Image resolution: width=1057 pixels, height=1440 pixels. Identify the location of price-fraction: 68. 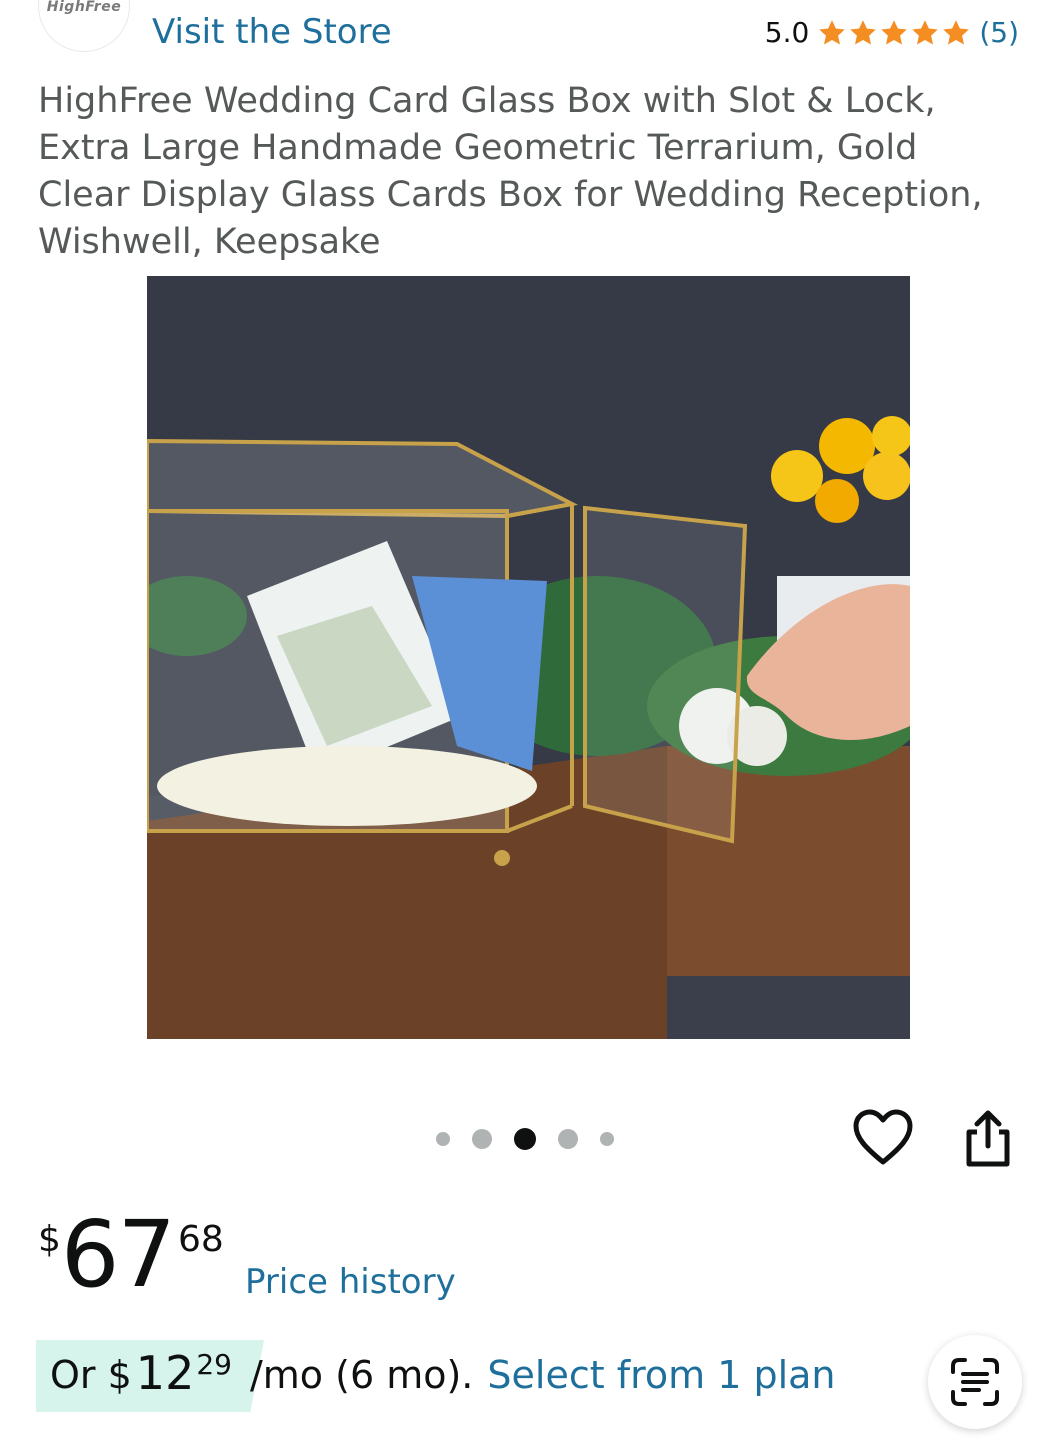
(200, 1239).